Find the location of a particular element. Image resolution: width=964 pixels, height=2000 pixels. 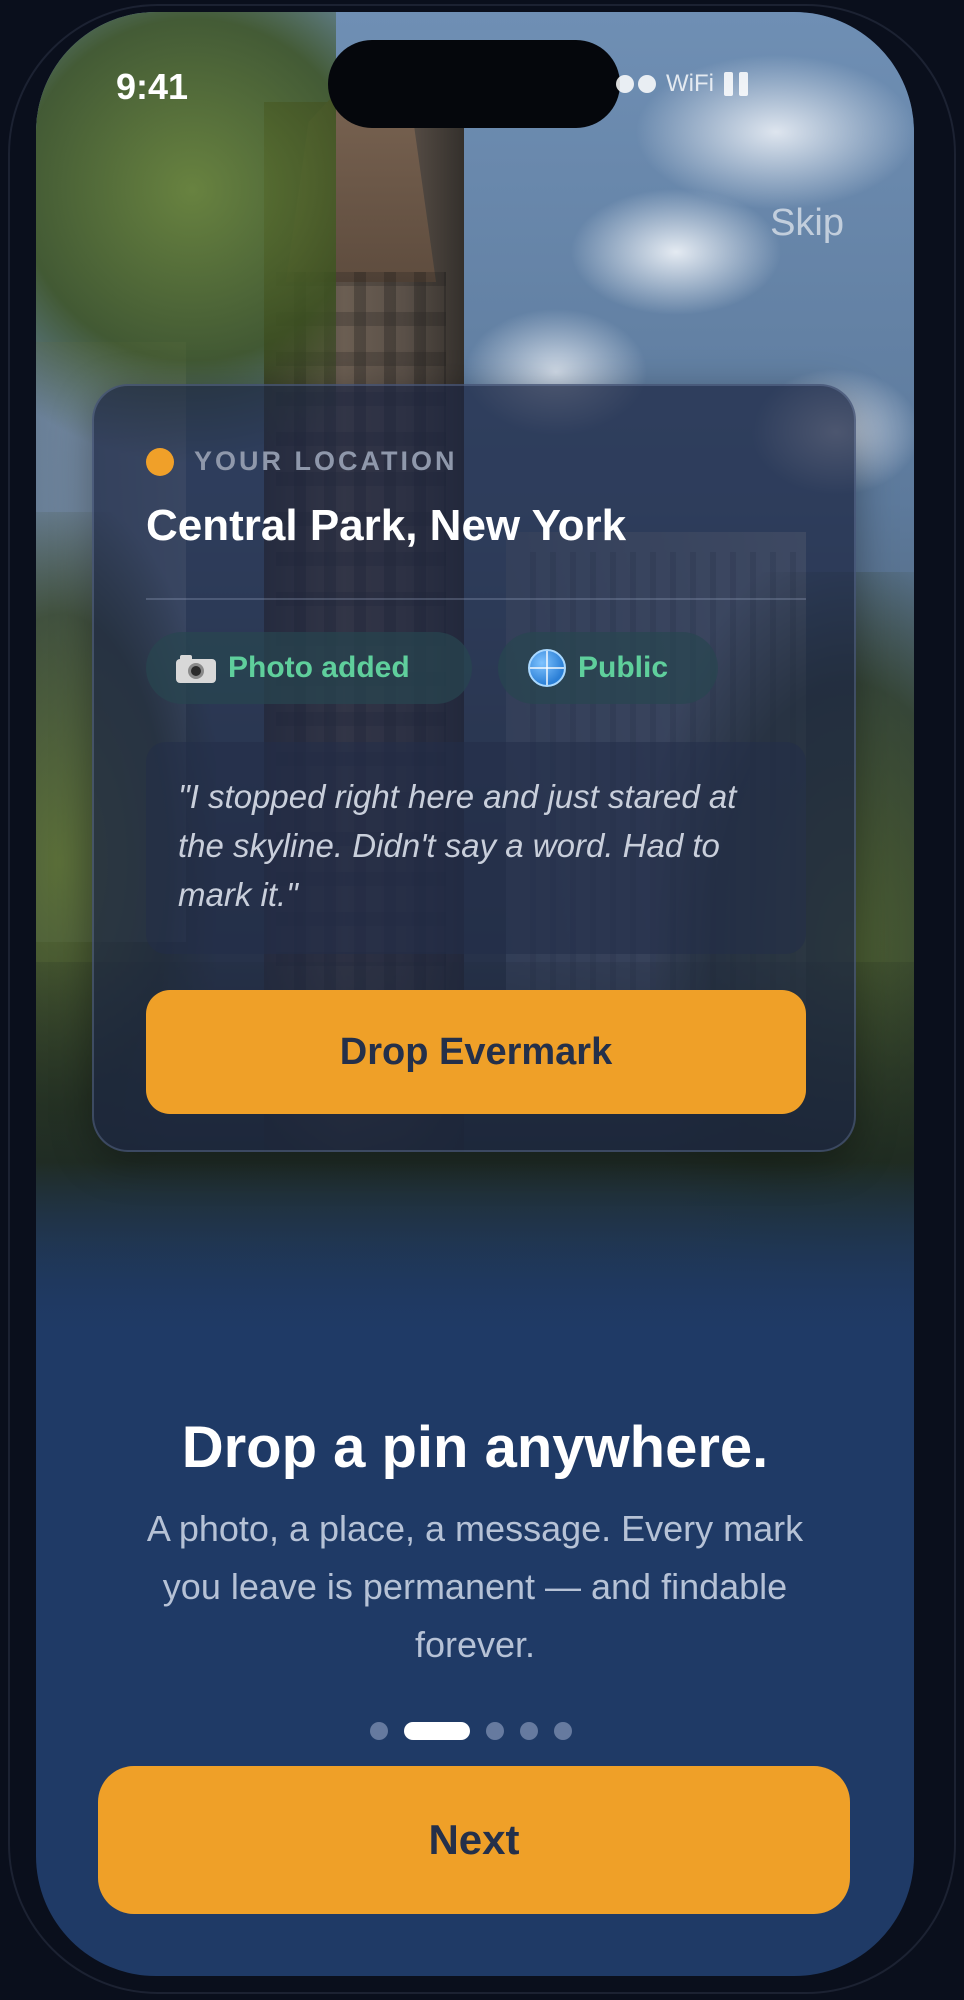

dynamic-island is located at coordinates (474, 84).